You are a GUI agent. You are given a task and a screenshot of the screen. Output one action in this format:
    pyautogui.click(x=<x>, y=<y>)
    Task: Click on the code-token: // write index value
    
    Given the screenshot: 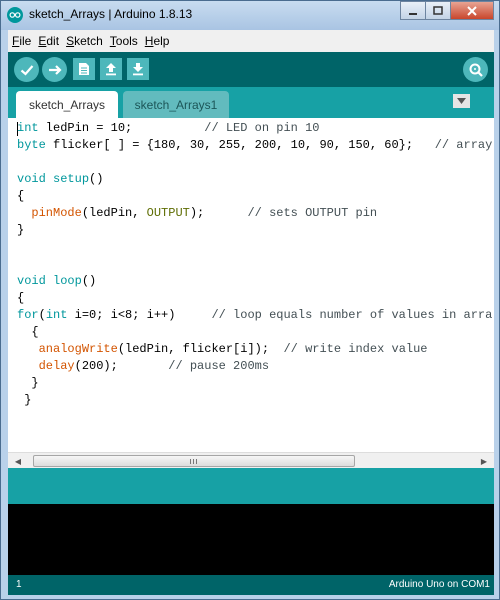 What is the action you would take?
    pyautogui.click(x=355, y=349)
    